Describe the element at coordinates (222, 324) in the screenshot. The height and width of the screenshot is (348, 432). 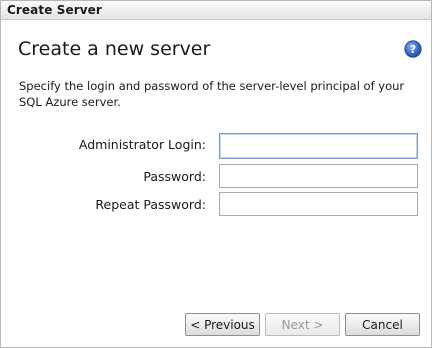
I see `previous-button: < Previous` at that location.